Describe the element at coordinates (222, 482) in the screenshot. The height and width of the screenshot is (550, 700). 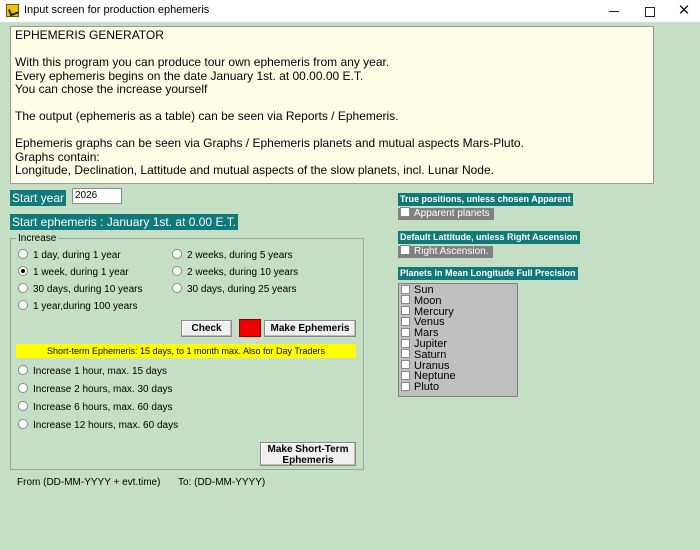
I see `to-label: To: (DD-MM-YYYY)` at that location.